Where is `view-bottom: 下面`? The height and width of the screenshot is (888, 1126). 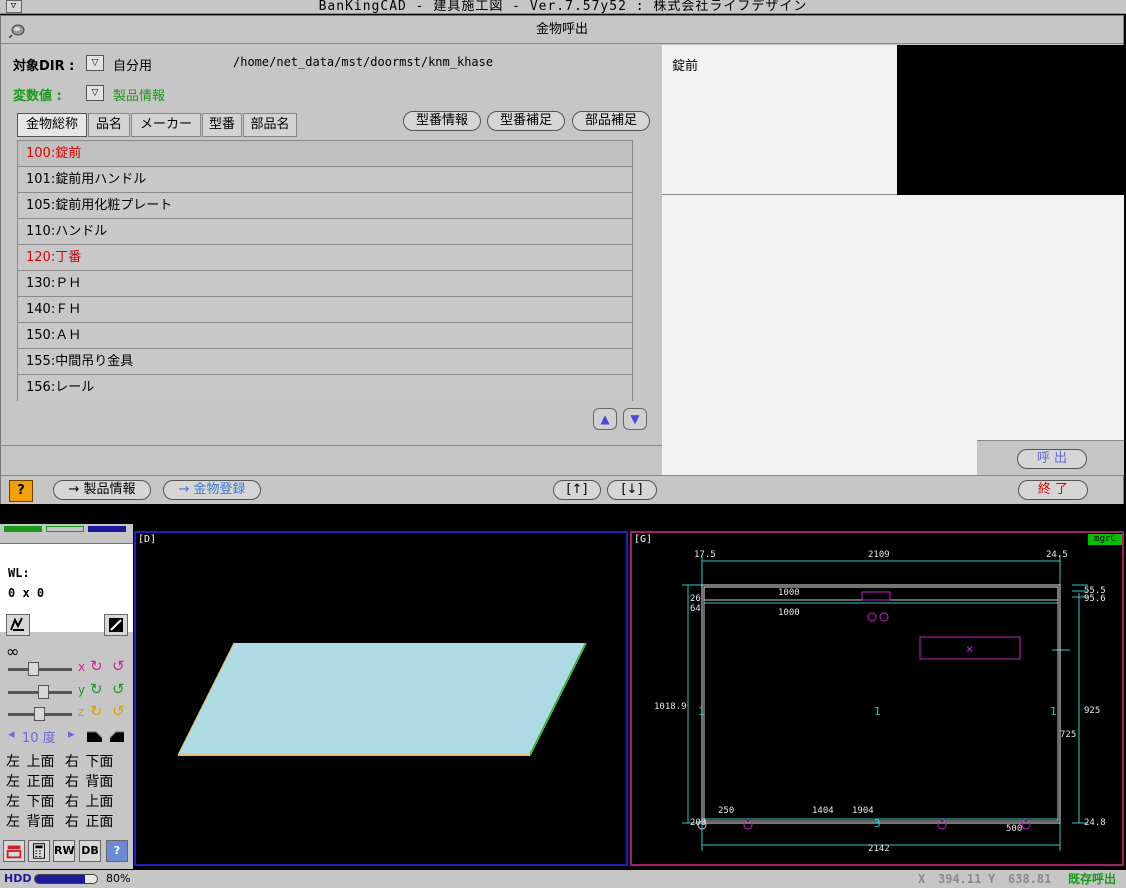 view-bottom: 下面 is located at coordinates (99, 762).